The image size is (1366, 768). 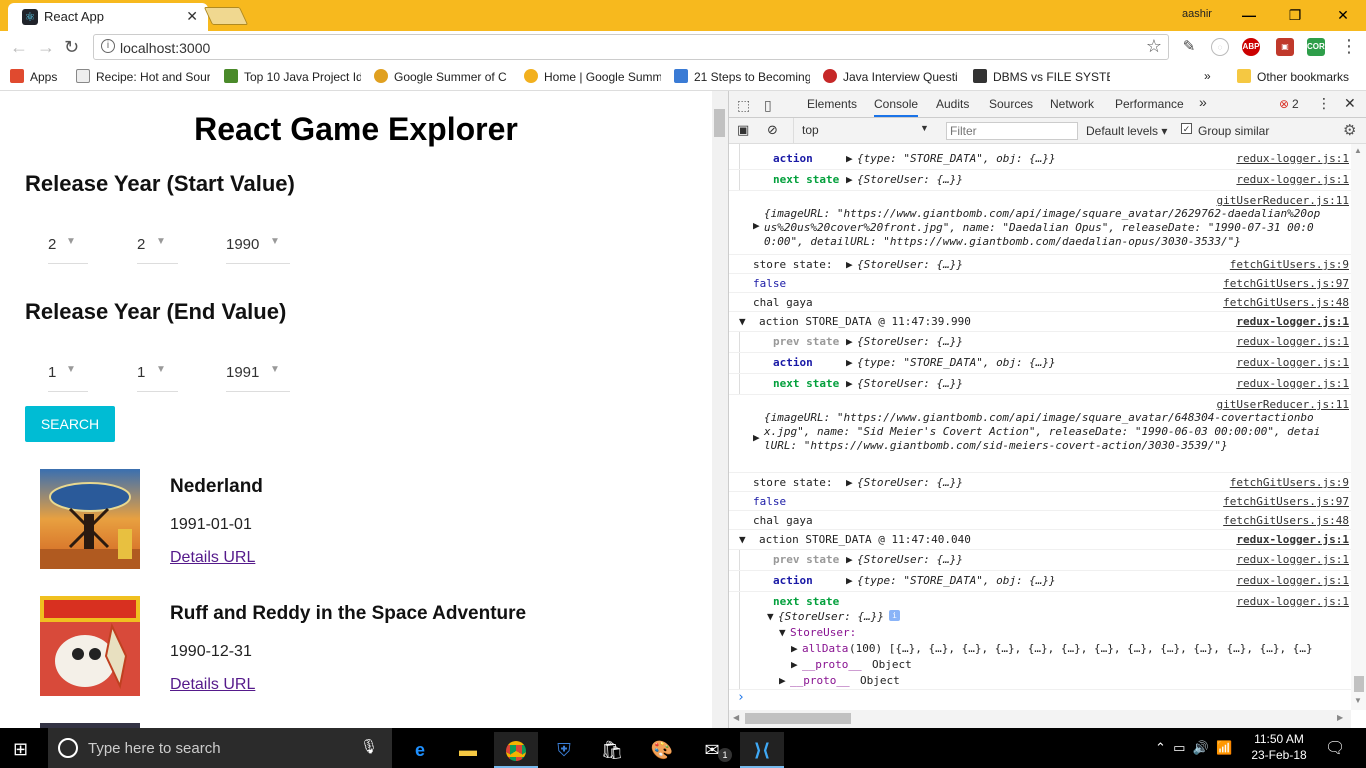 I want to click on console-scrollbar: ▲ ▼, so click(x=1358, y=427).